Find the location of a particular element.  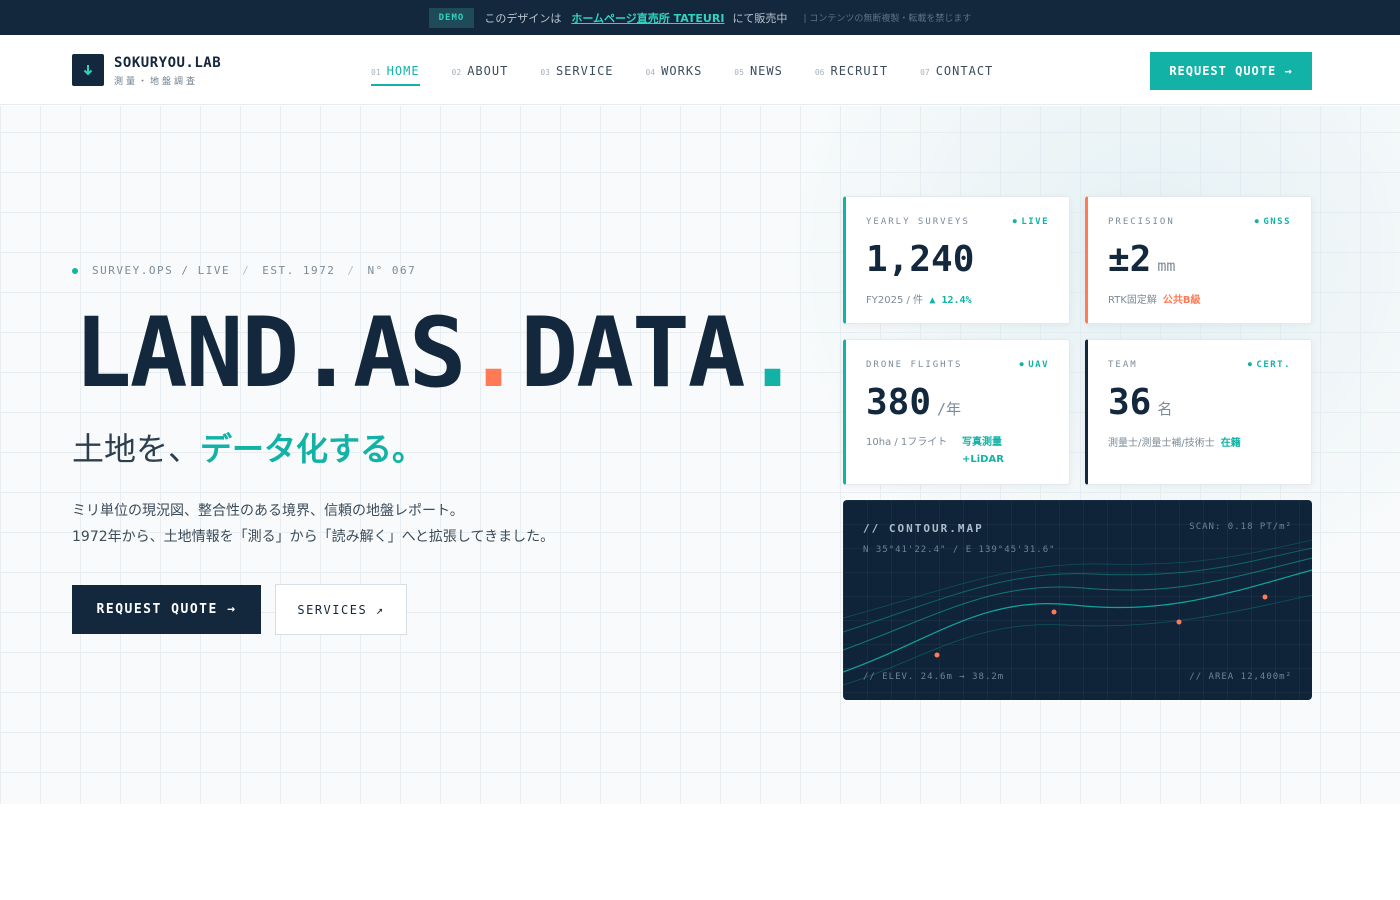

stat-footnote: FY2025 / 件 ▲ 12.4% is located at coordinates (919, 298).